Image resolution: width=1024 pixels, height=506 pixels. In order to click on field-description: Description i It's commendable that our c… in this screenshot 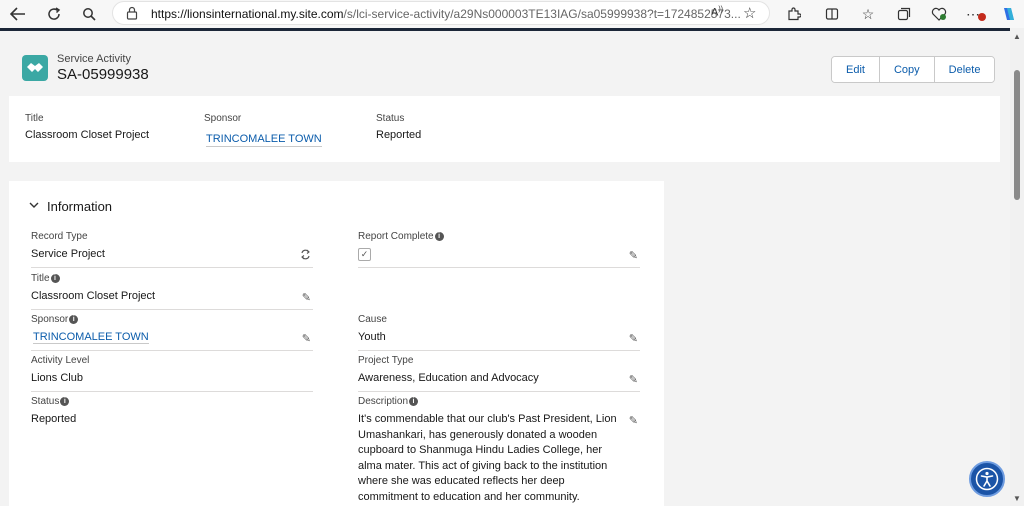, I will do `click(499, 451)`.